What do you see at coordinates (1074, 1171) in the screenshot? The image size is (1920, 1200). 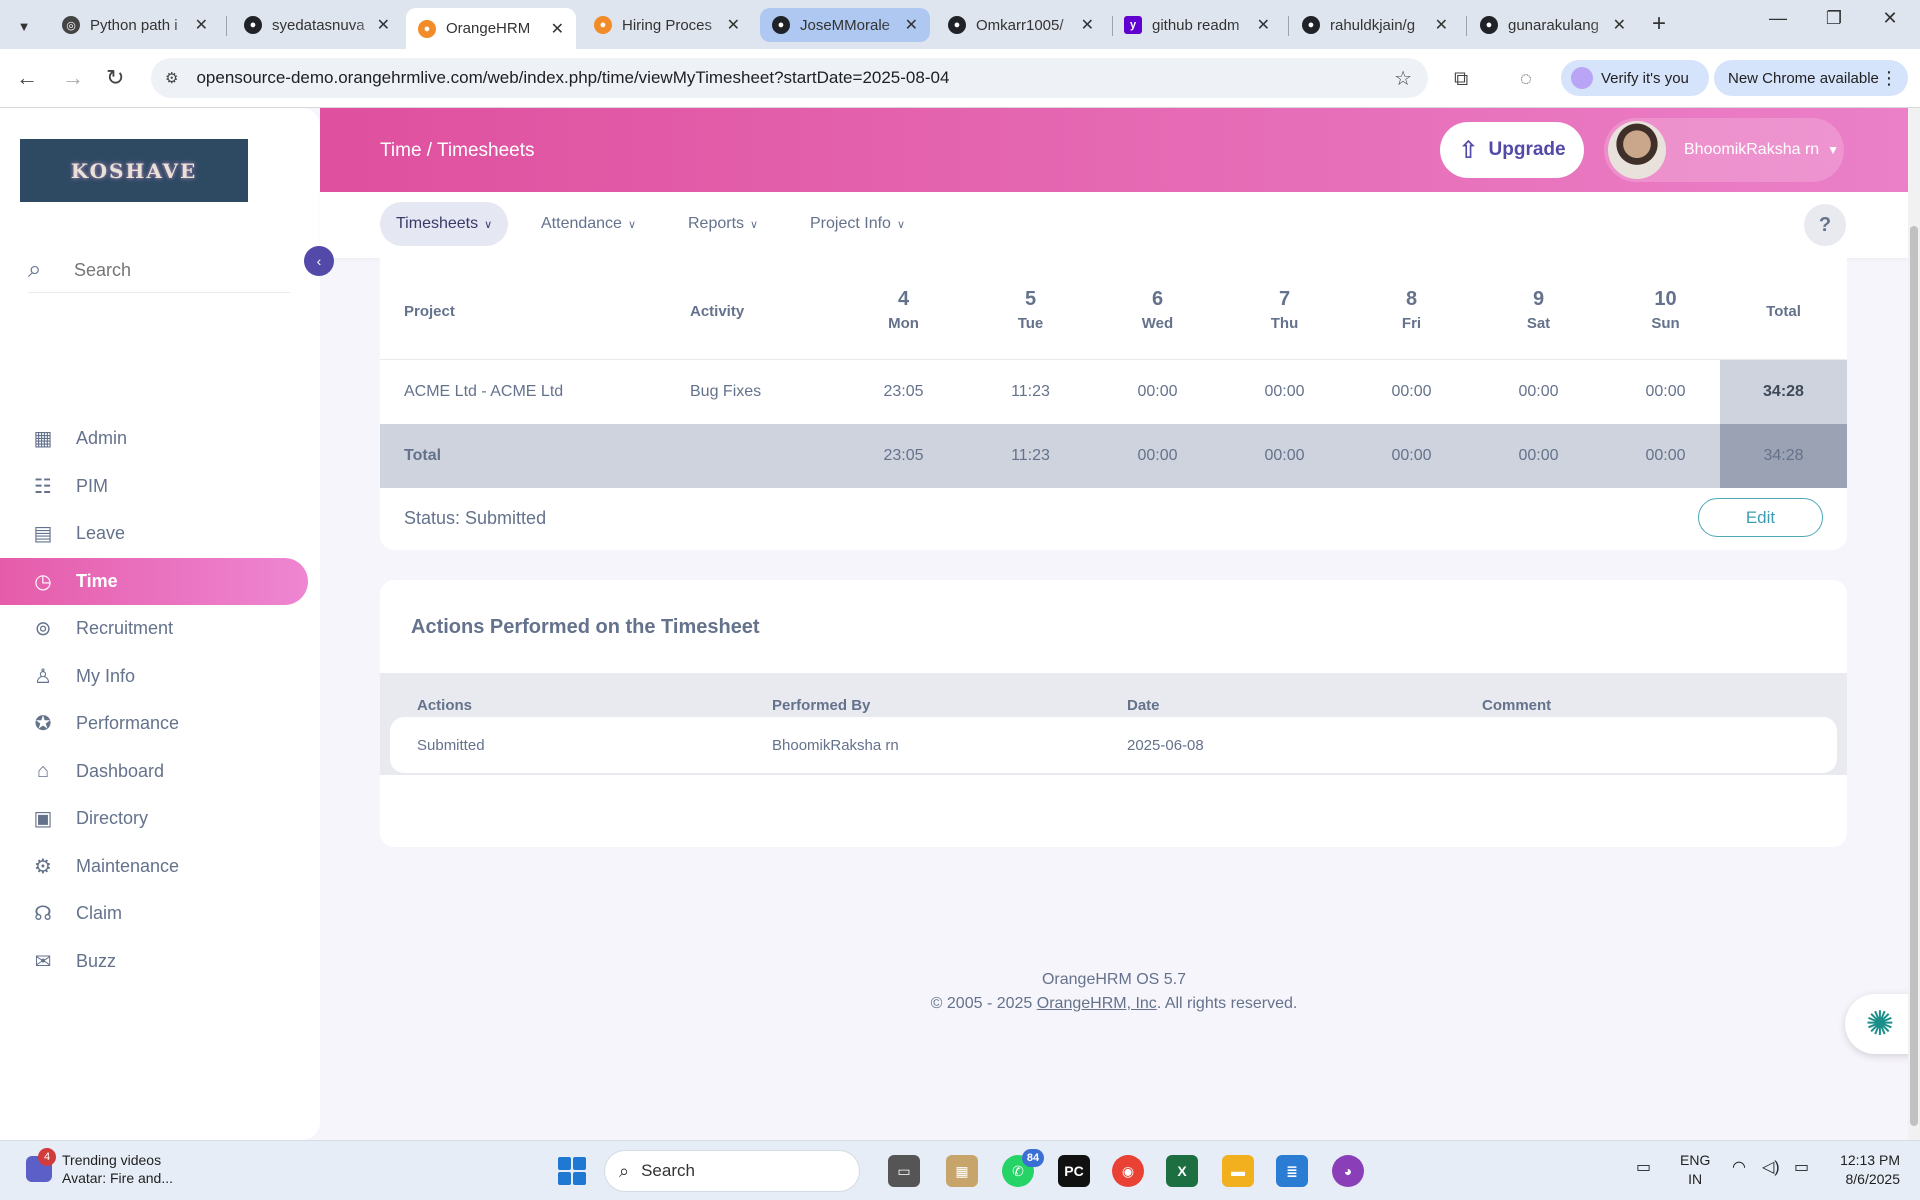 I see `pycharm-icon: PC` at bounding box center [1074, 1171].